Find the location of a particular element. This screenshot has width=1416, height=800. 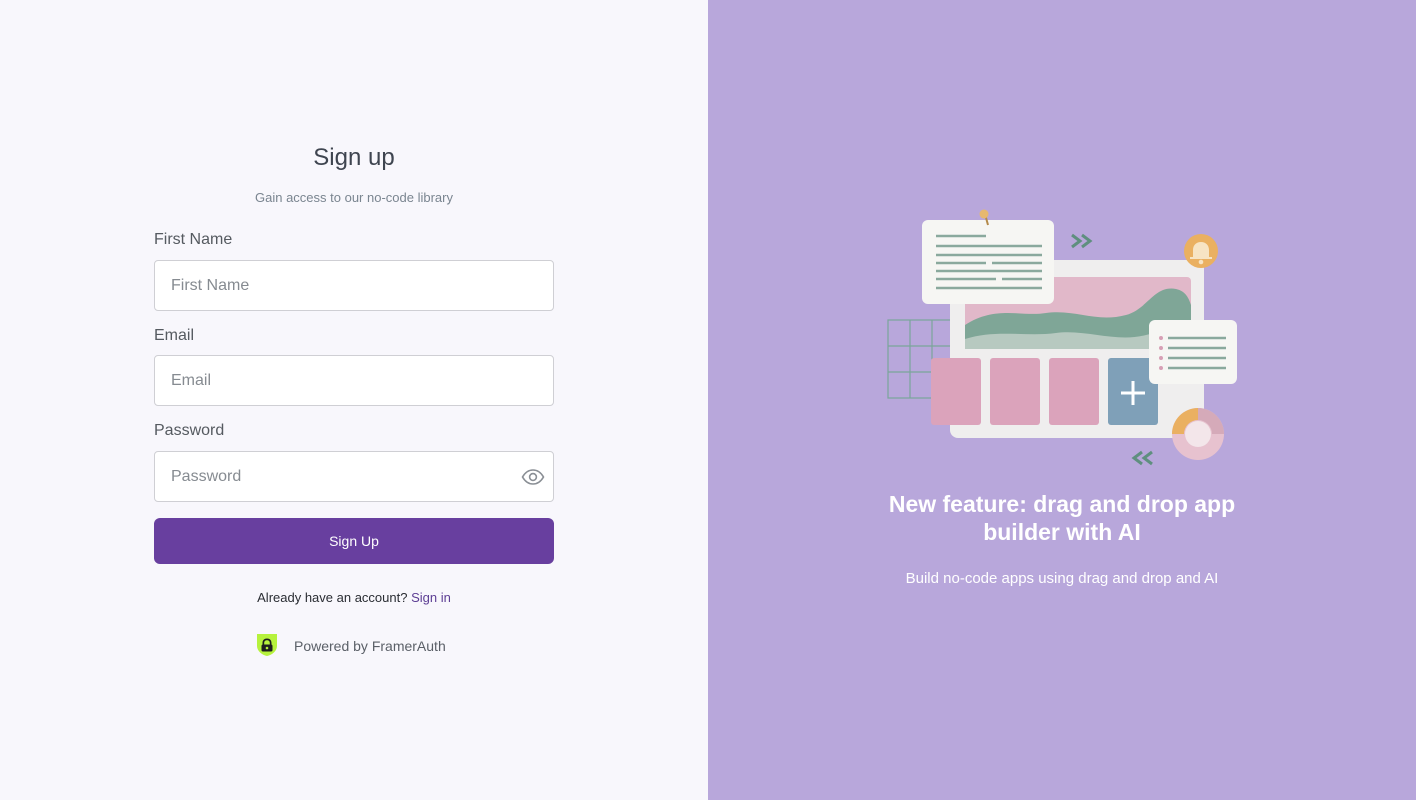

email-input is located at coordinates (354, 380).